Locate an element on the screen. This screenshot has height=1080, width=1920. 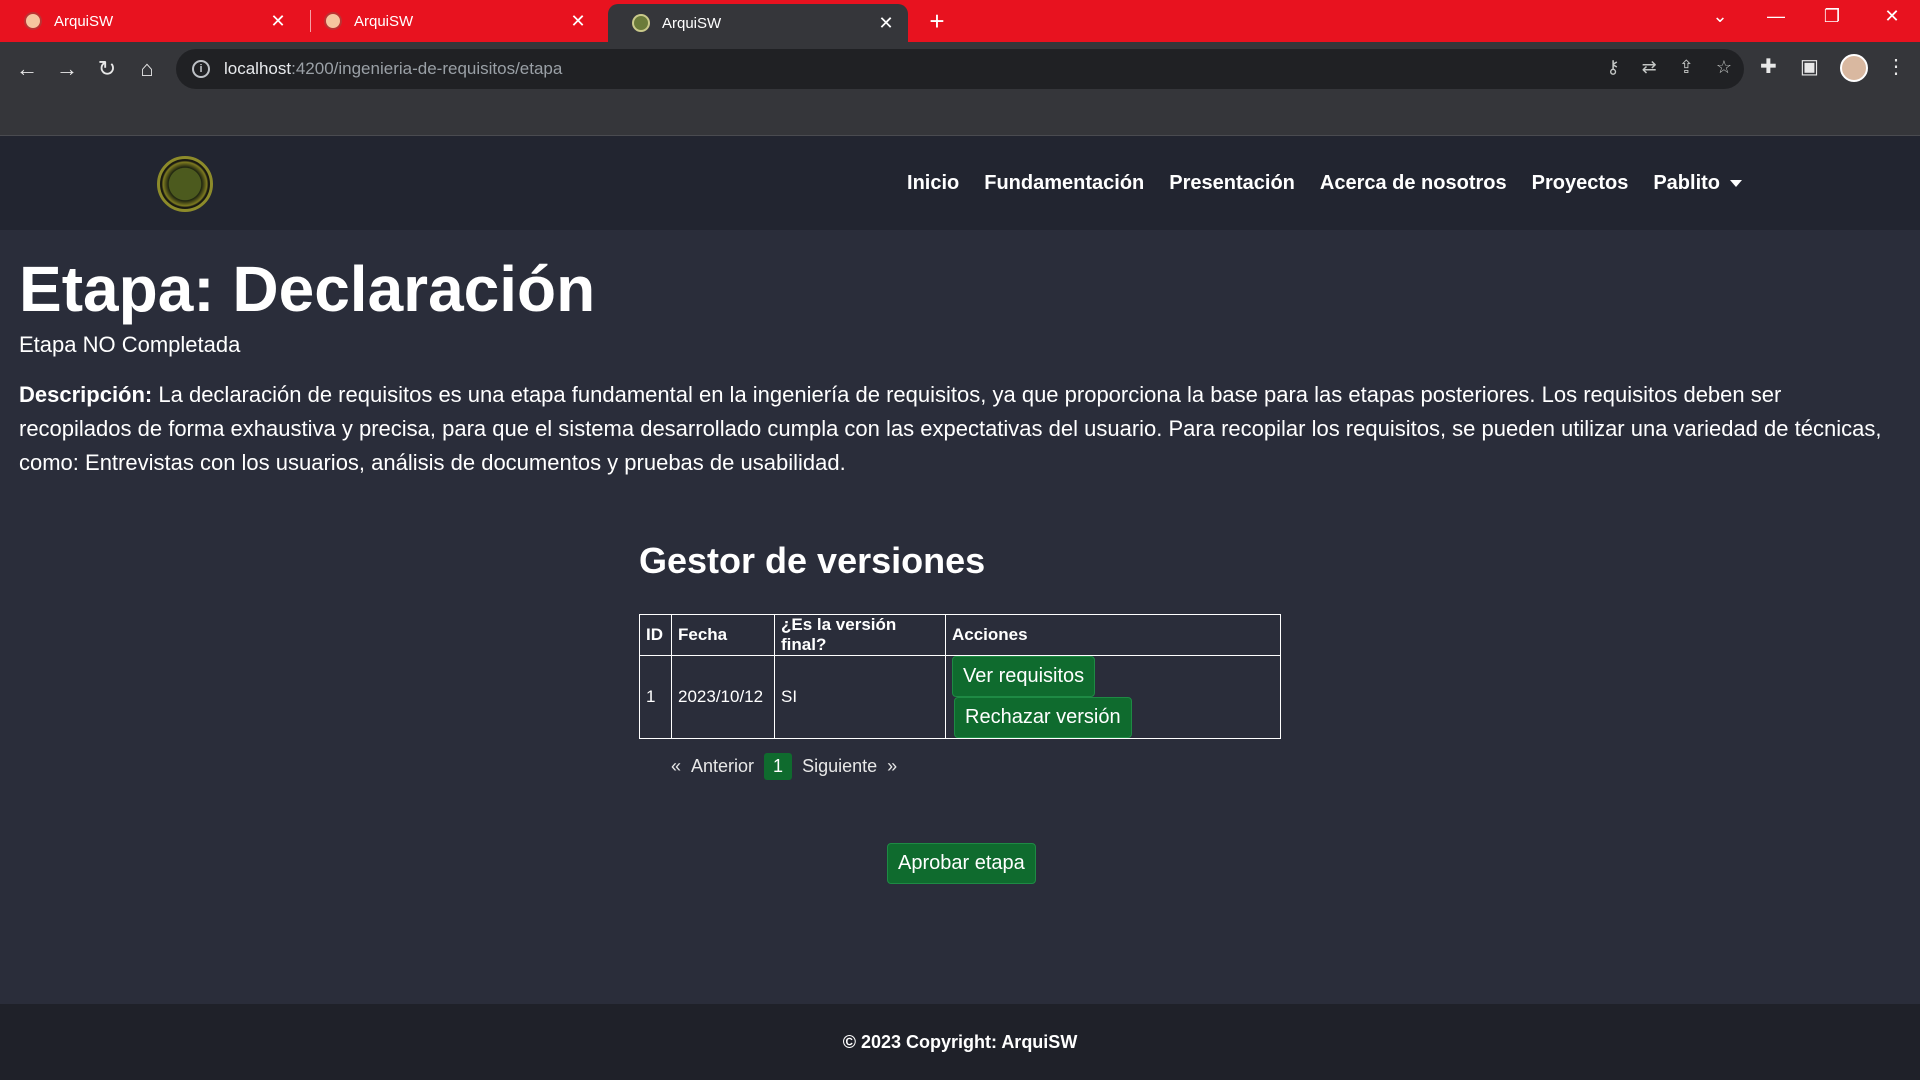
site-info-icon: i is located at coordinates (201, 69).